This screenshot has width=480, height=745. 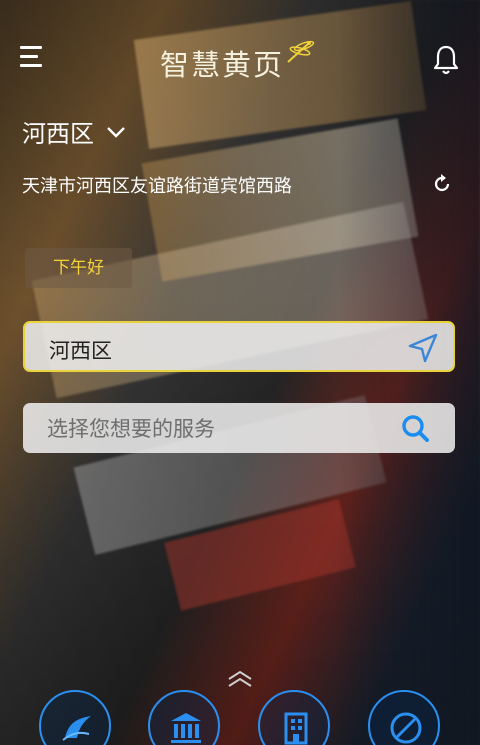 What do you see at coordinates (239, 346) in the screenshot?
I see `location-field: 河西区` at bounding box center [239, 346].